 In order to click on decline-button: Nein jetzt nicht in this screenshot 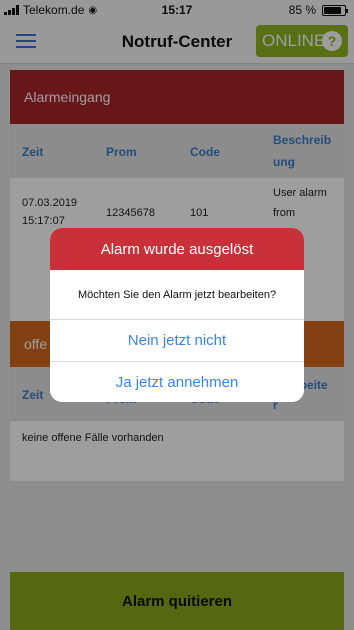, I will do `click(177, 340)`.